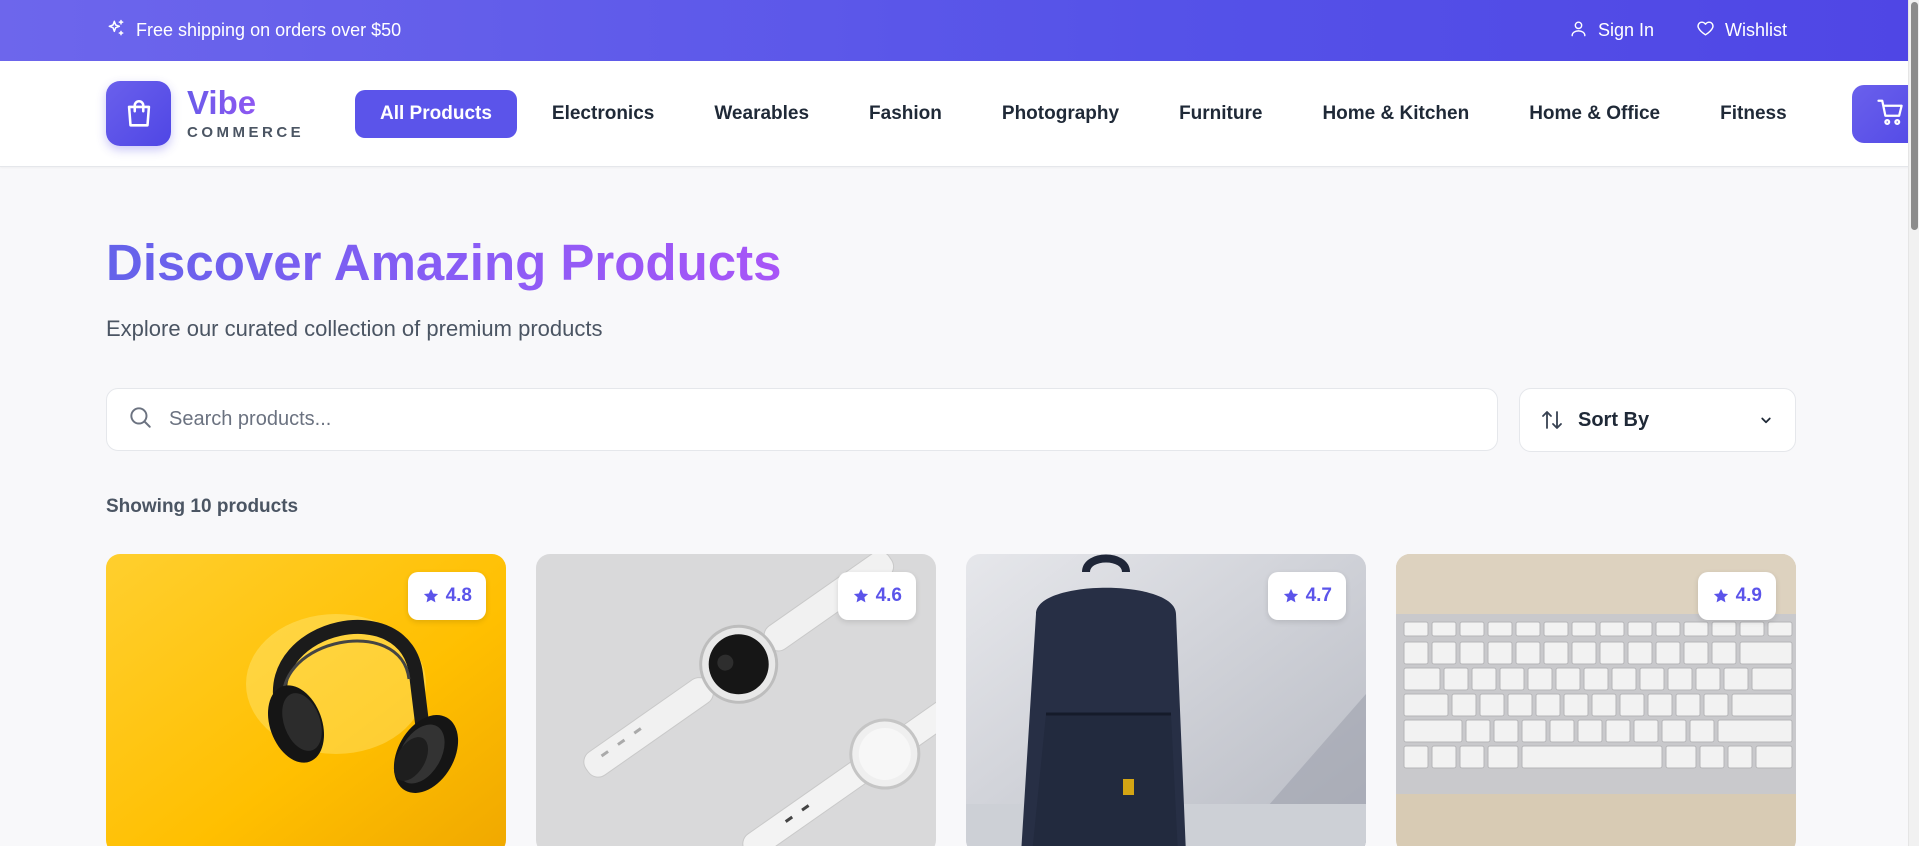  Describe the element at coordinates (1166, 700) in the screenshot. I see `product-card-backpack: 4.7` at that location.